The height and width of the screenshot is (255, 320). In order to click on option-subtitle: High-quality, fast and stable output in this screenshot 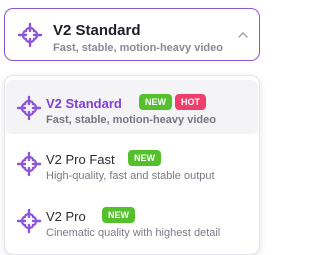, I will do `click(130, 176)`.